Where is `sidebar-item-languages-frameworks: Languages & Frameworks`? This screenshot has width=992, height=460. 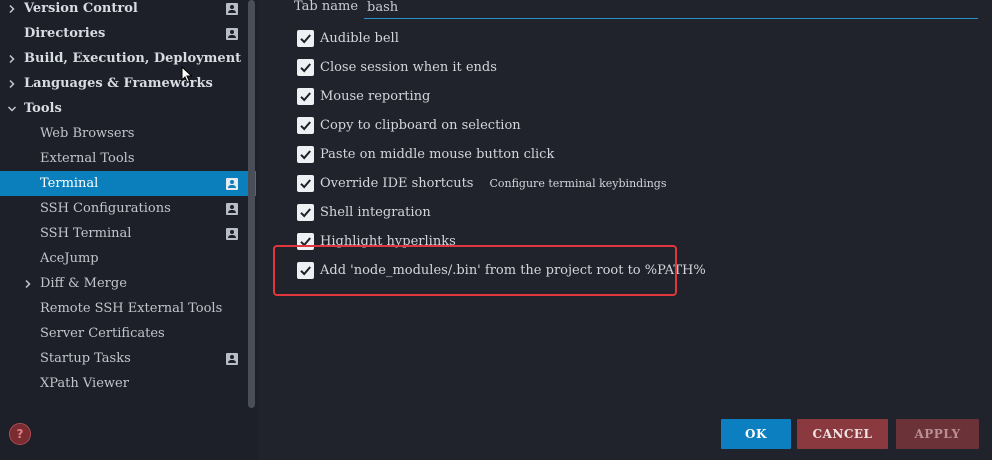
sidebar-item-languages-frameworks: Languages & Frameworks is located at coordinates (123, 83).